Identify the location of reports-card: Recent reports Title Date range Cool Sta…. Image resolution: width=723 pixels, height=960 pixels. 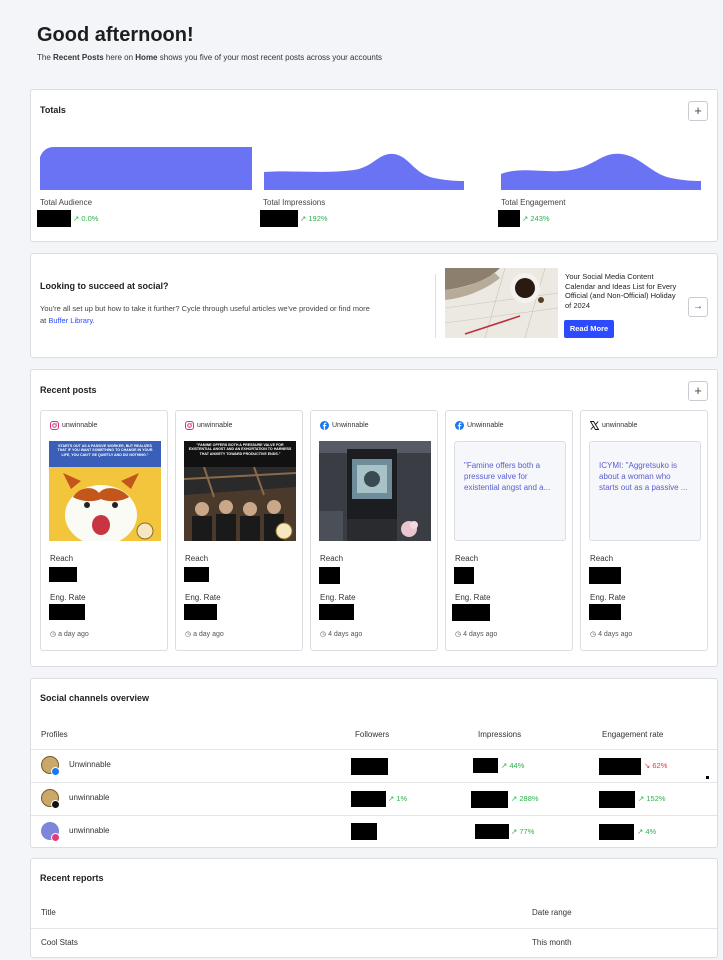
(374, 908).